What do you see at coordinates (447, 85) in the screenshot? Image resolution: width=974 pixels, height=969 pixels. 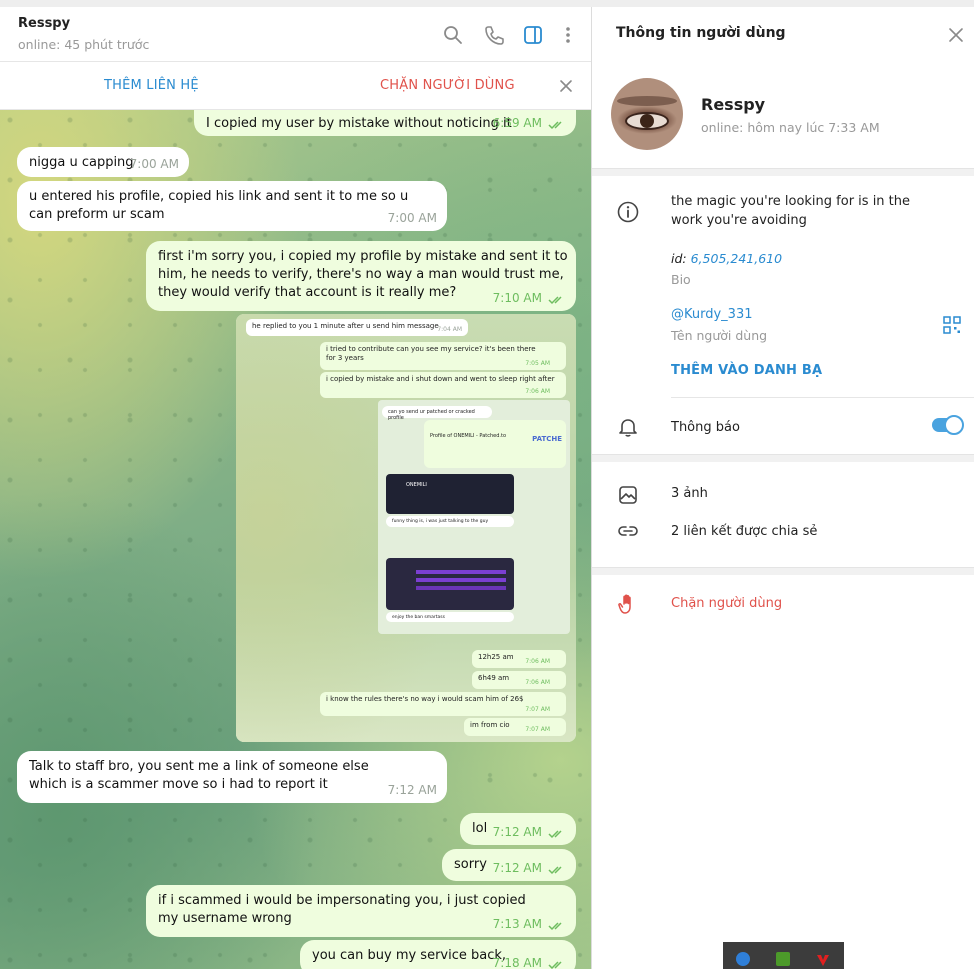 I see `block-user-button: CHẶN NGƯỜI DÙNG` at bounding box center [447, 85].